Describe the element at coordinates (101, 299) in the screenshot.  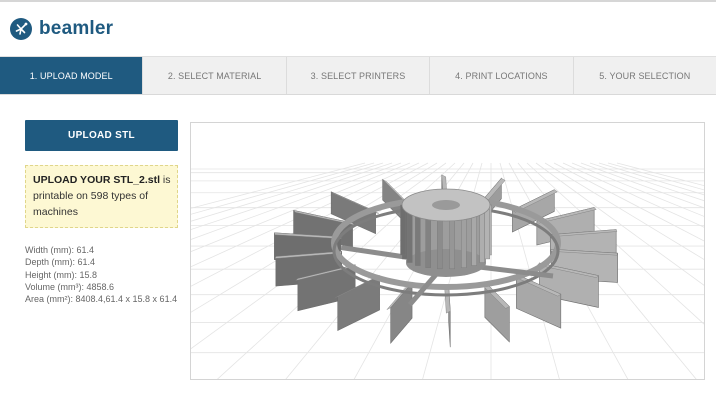
I see `dimension-area: Area (mm²): 8408.4,61.4 x 15.8 x 61.4` at that location.